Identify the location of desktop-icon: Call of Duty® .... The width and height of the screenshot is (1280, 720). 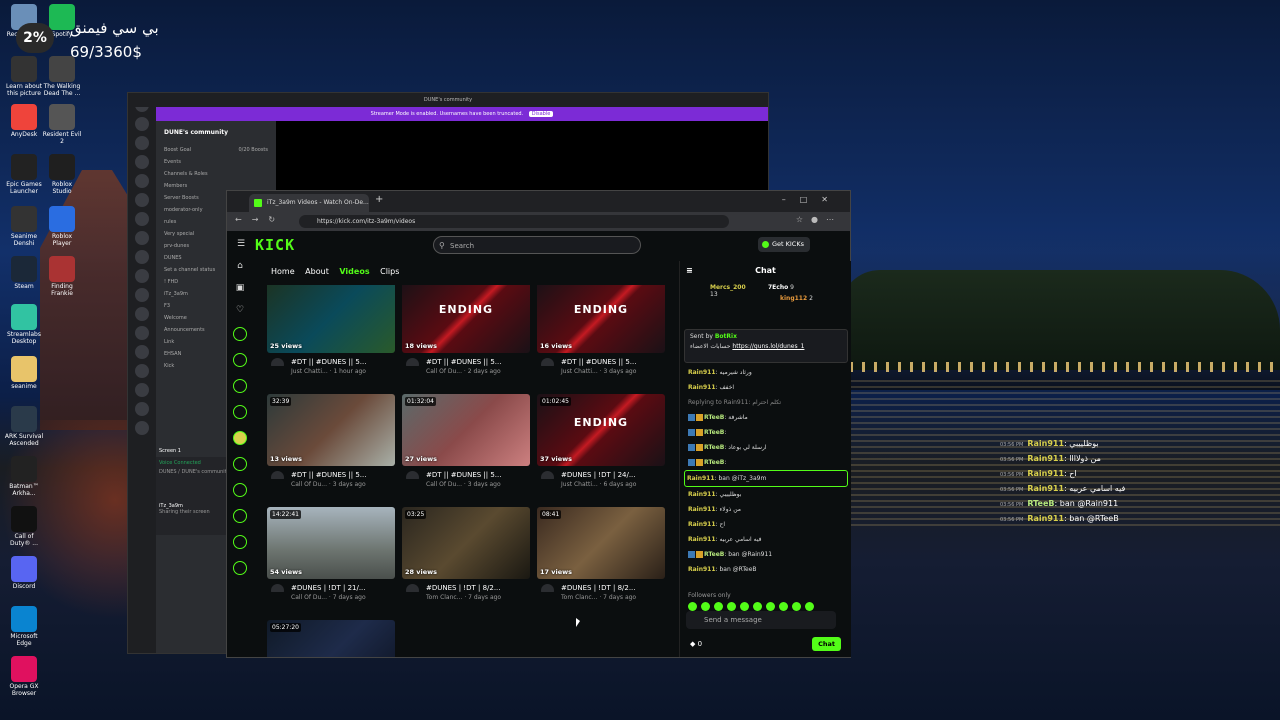
(24, 526).